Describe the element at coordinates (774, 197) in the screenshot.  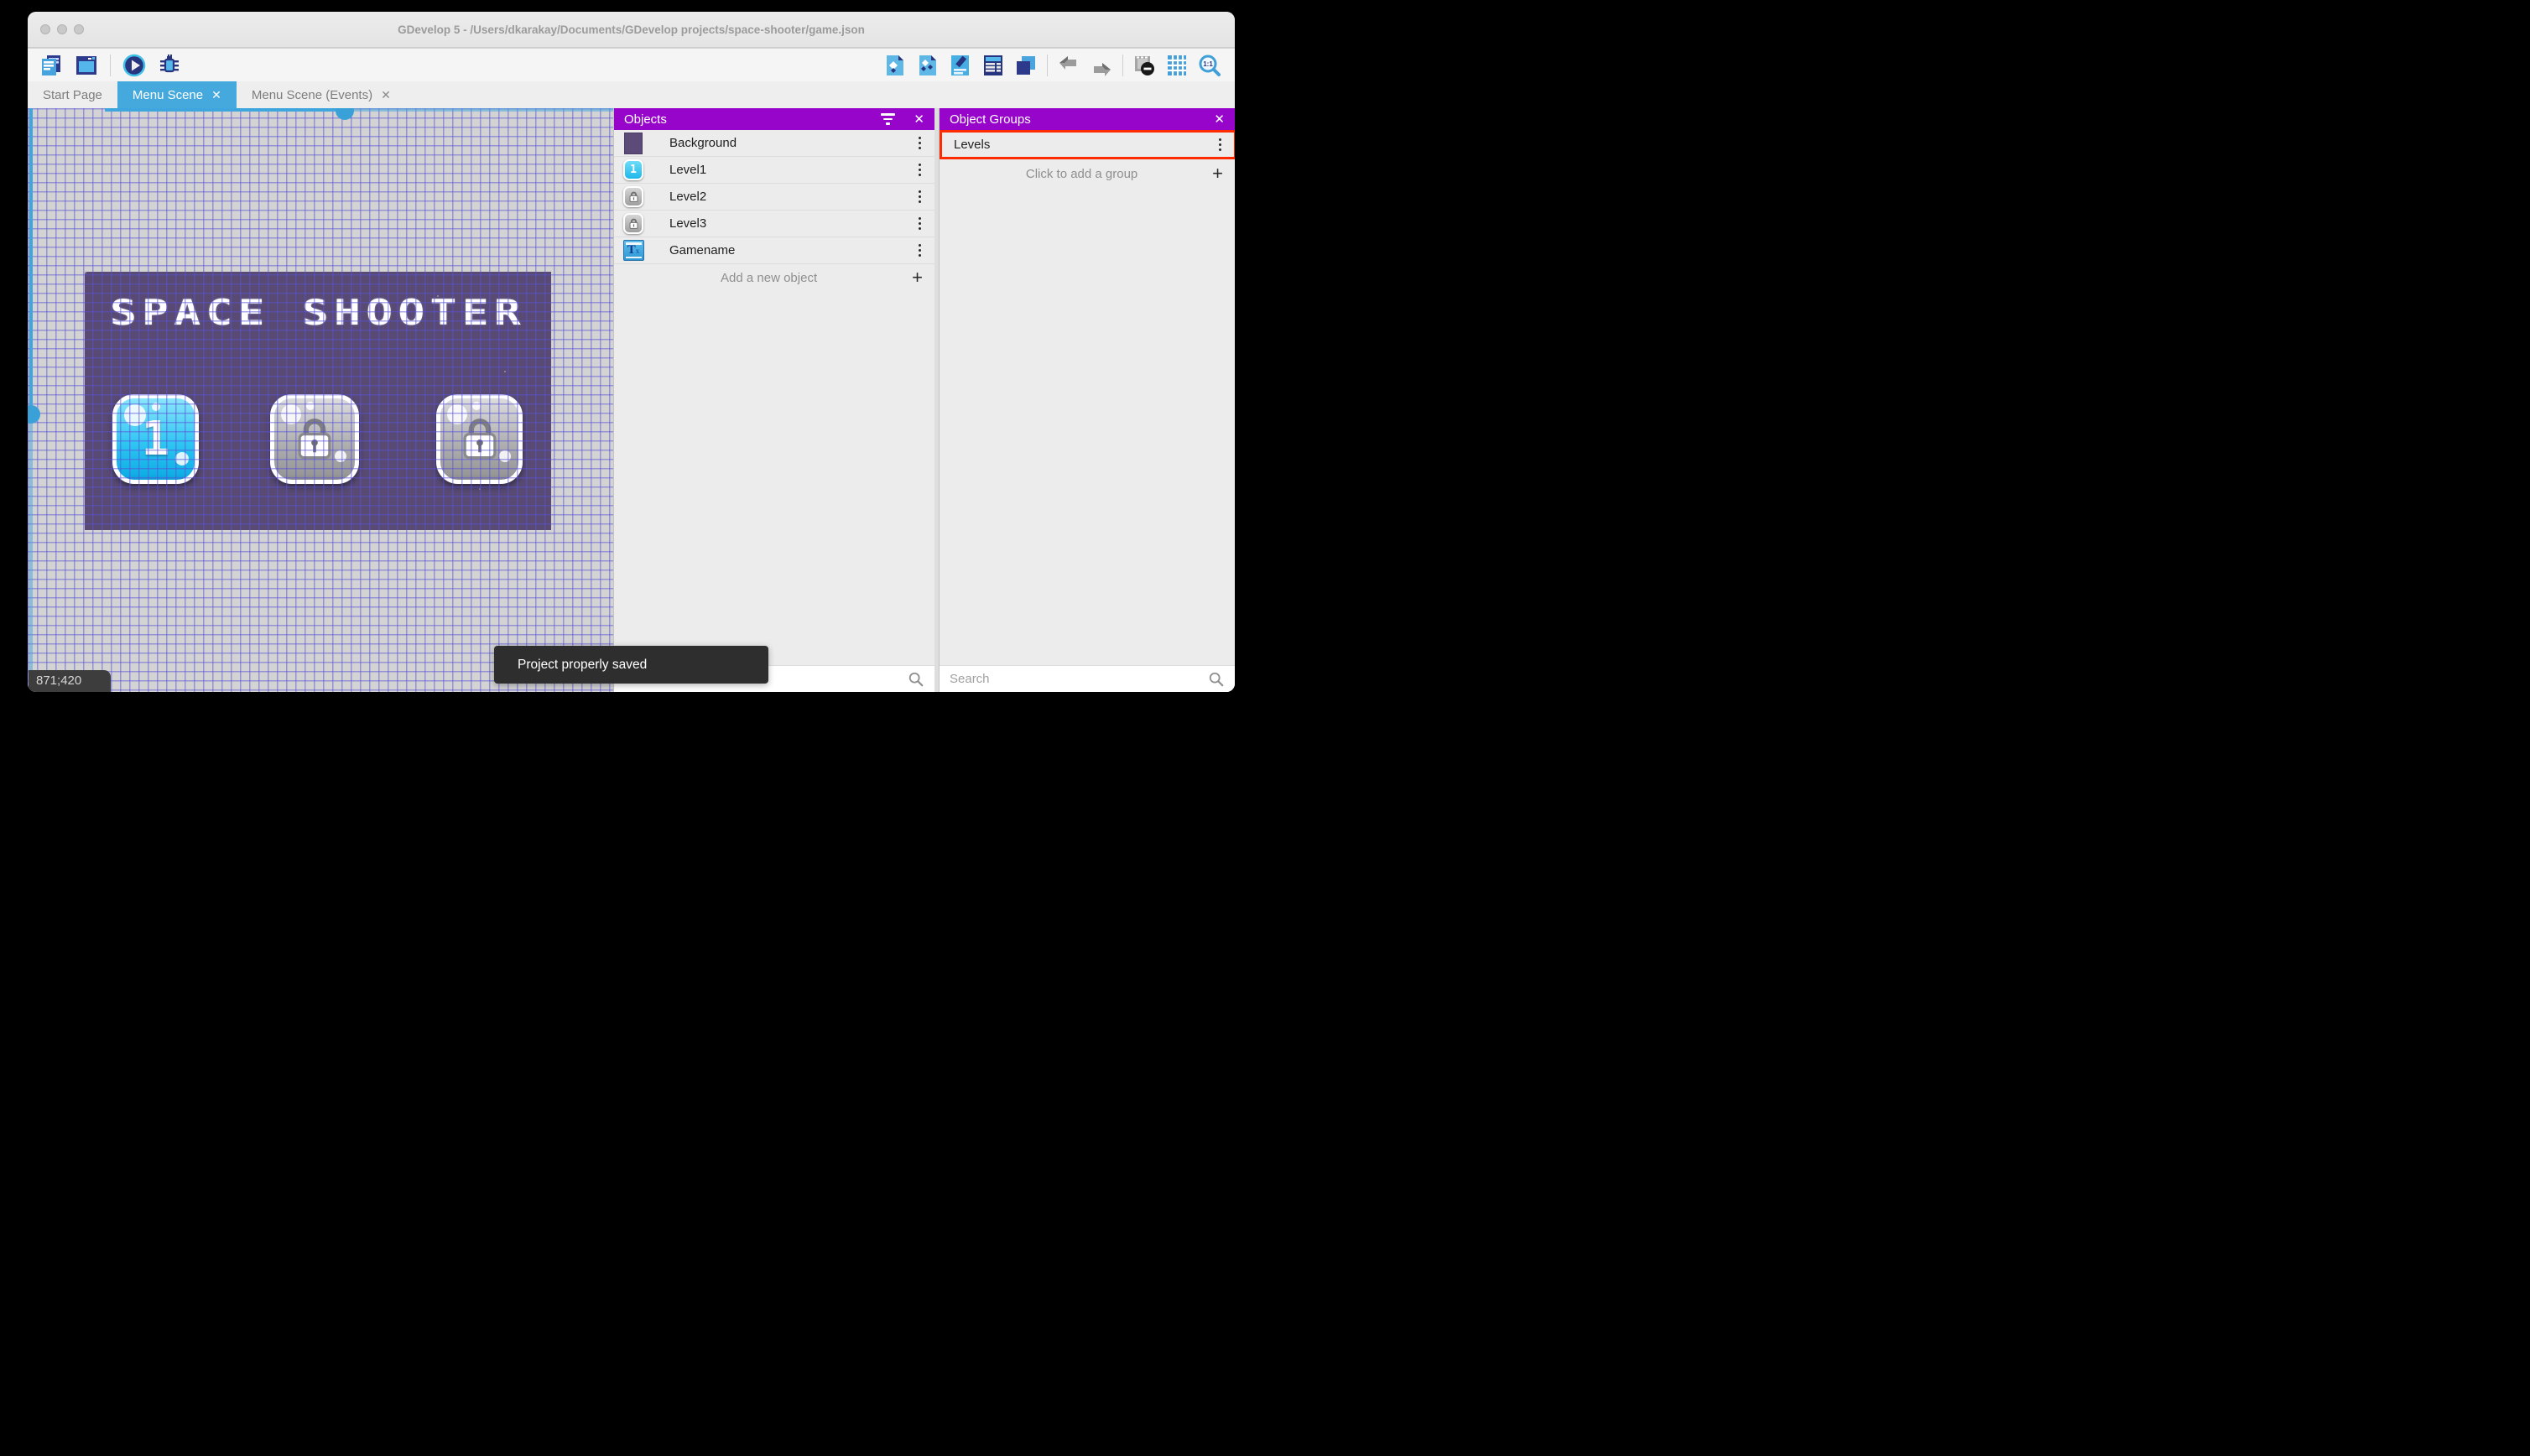
I see `object-row-level2: Level2` at that location.